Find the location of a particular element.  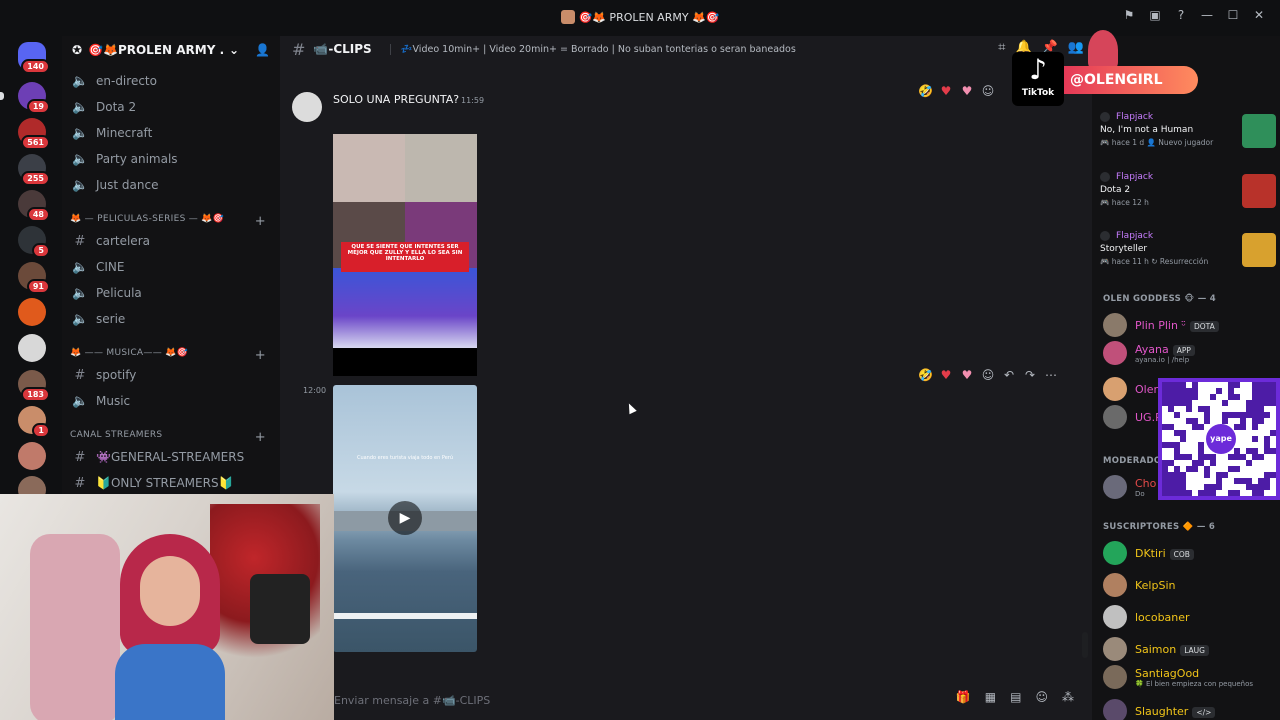

message-author: SOLO UNA PREGUNTA? is located at coordinates (396, 99).